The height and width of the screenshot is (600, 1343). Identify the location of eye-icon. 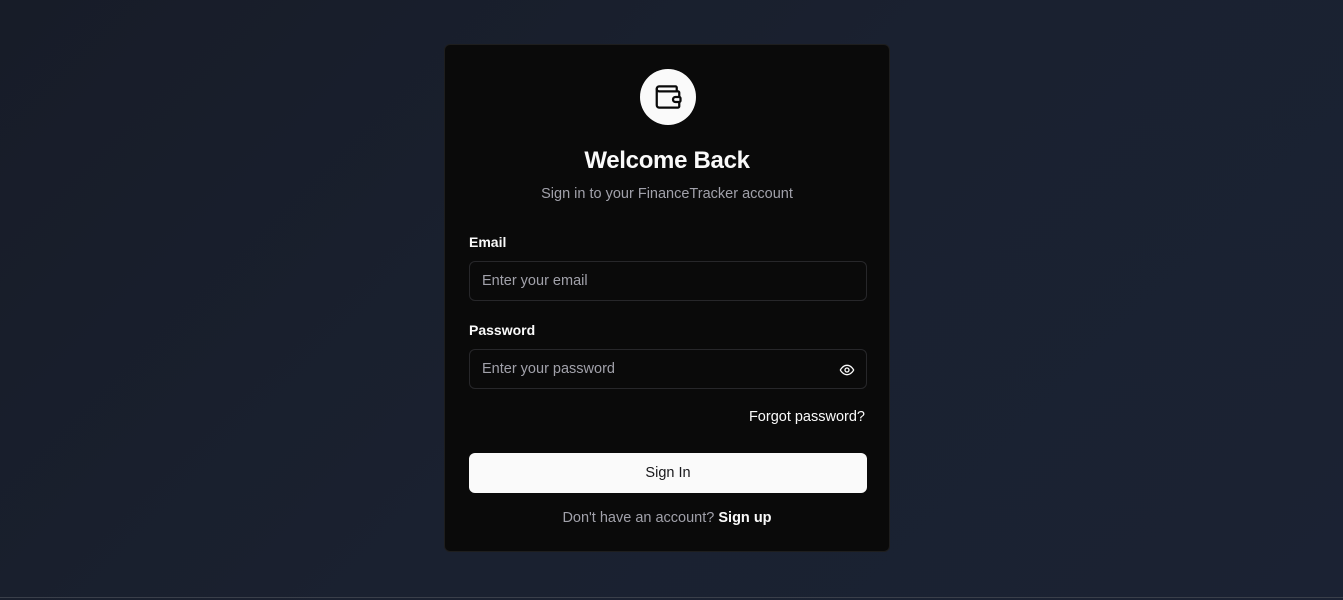
(847, 370).